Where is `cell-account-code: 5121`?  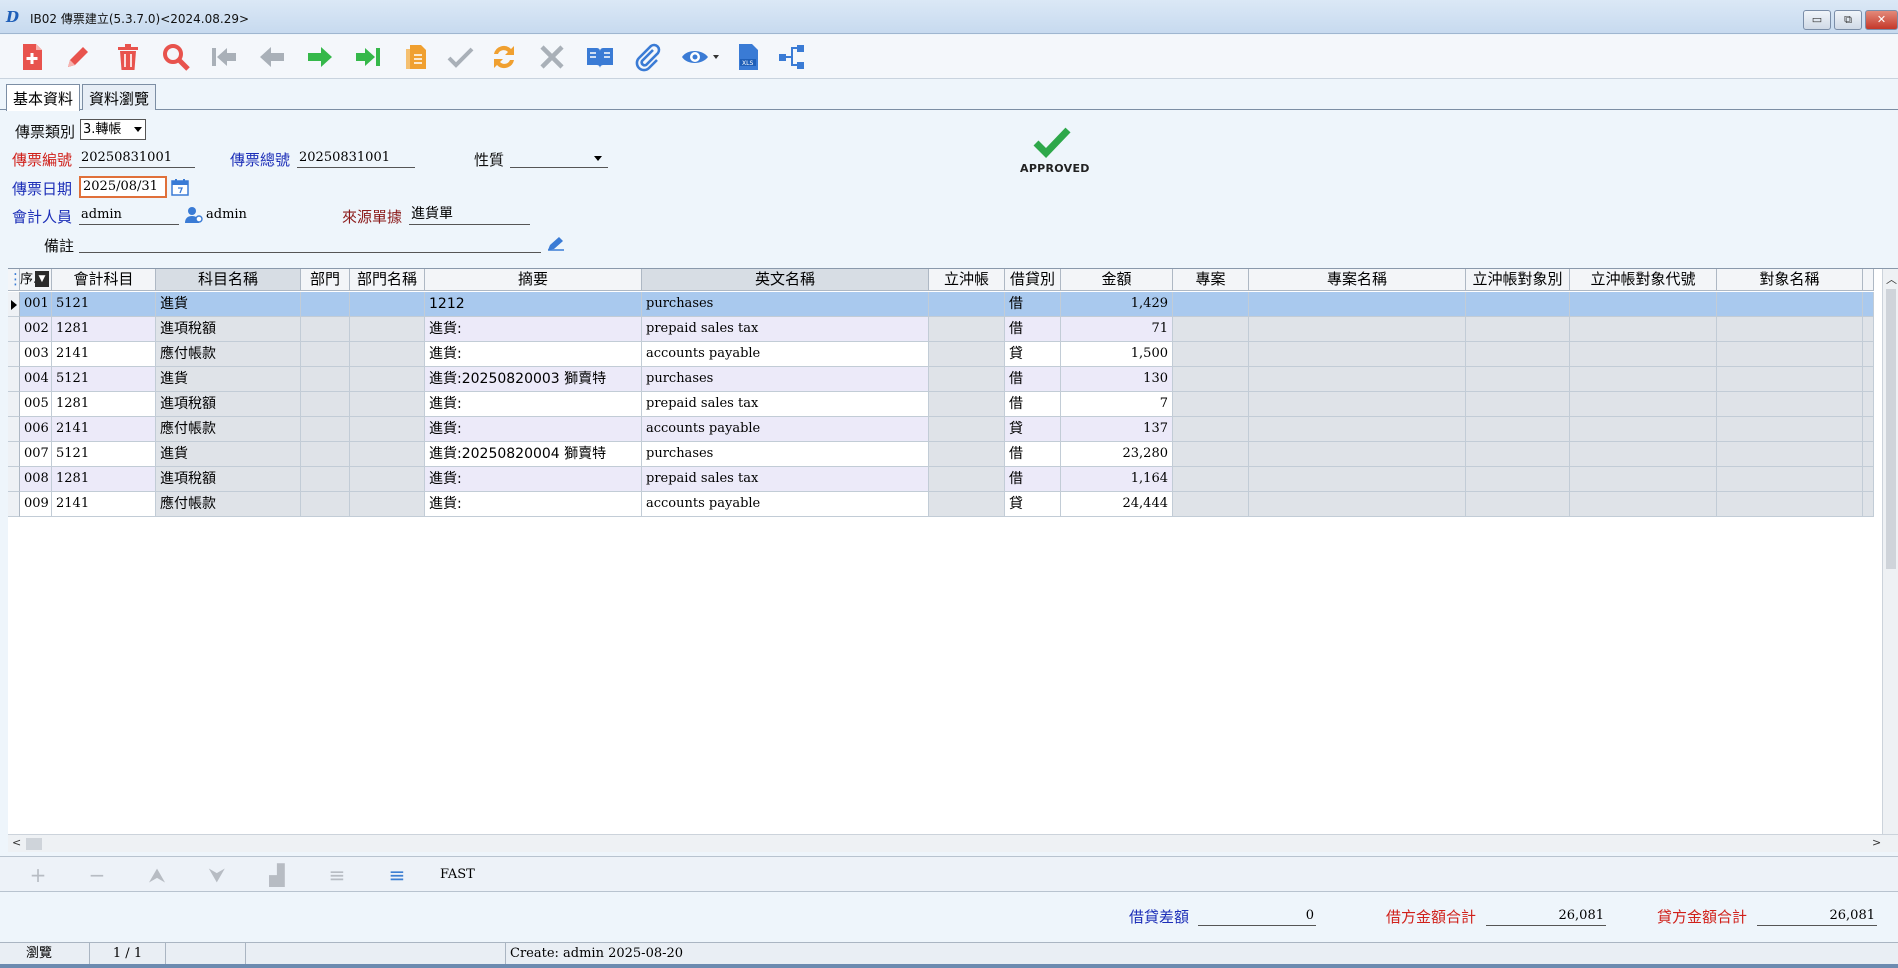 cell-account-code: 5121 is located at coordinates (104, 379).